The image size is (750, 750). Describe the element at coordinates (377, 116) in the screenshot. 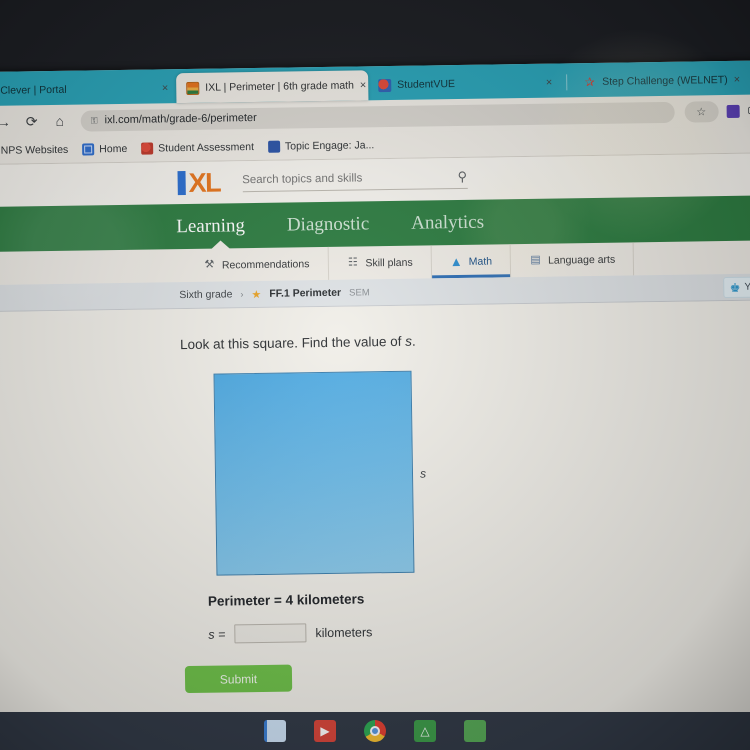

I see `address-bar: ⚿ ixl.com/math/grade-6/perimeter` at that location.